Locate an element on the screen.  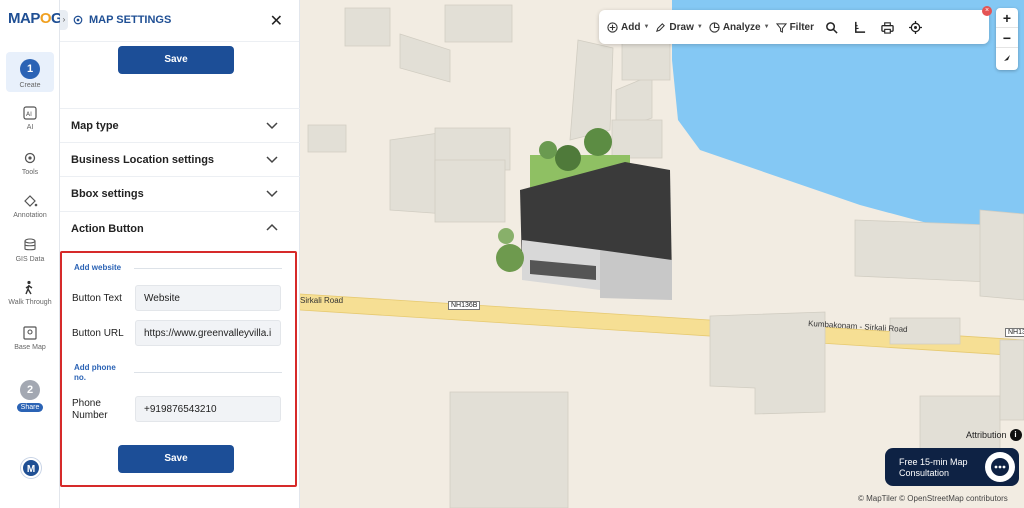
panel-title: MAP SETTINGS is located at coordinates (121, 20).